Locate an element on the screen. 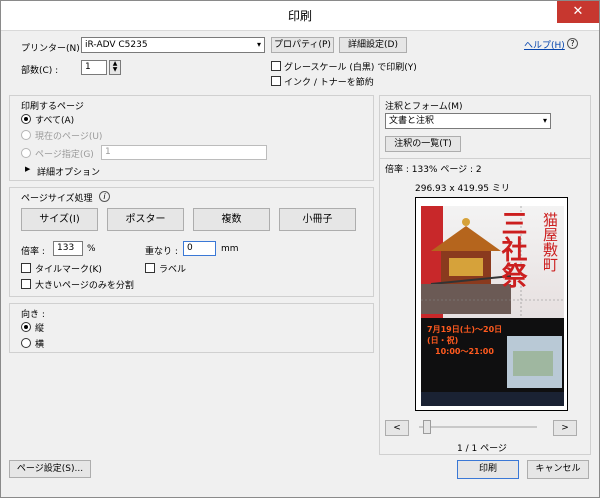  title-bar: 印刷 ✕ is located at coordinates (300, 16).